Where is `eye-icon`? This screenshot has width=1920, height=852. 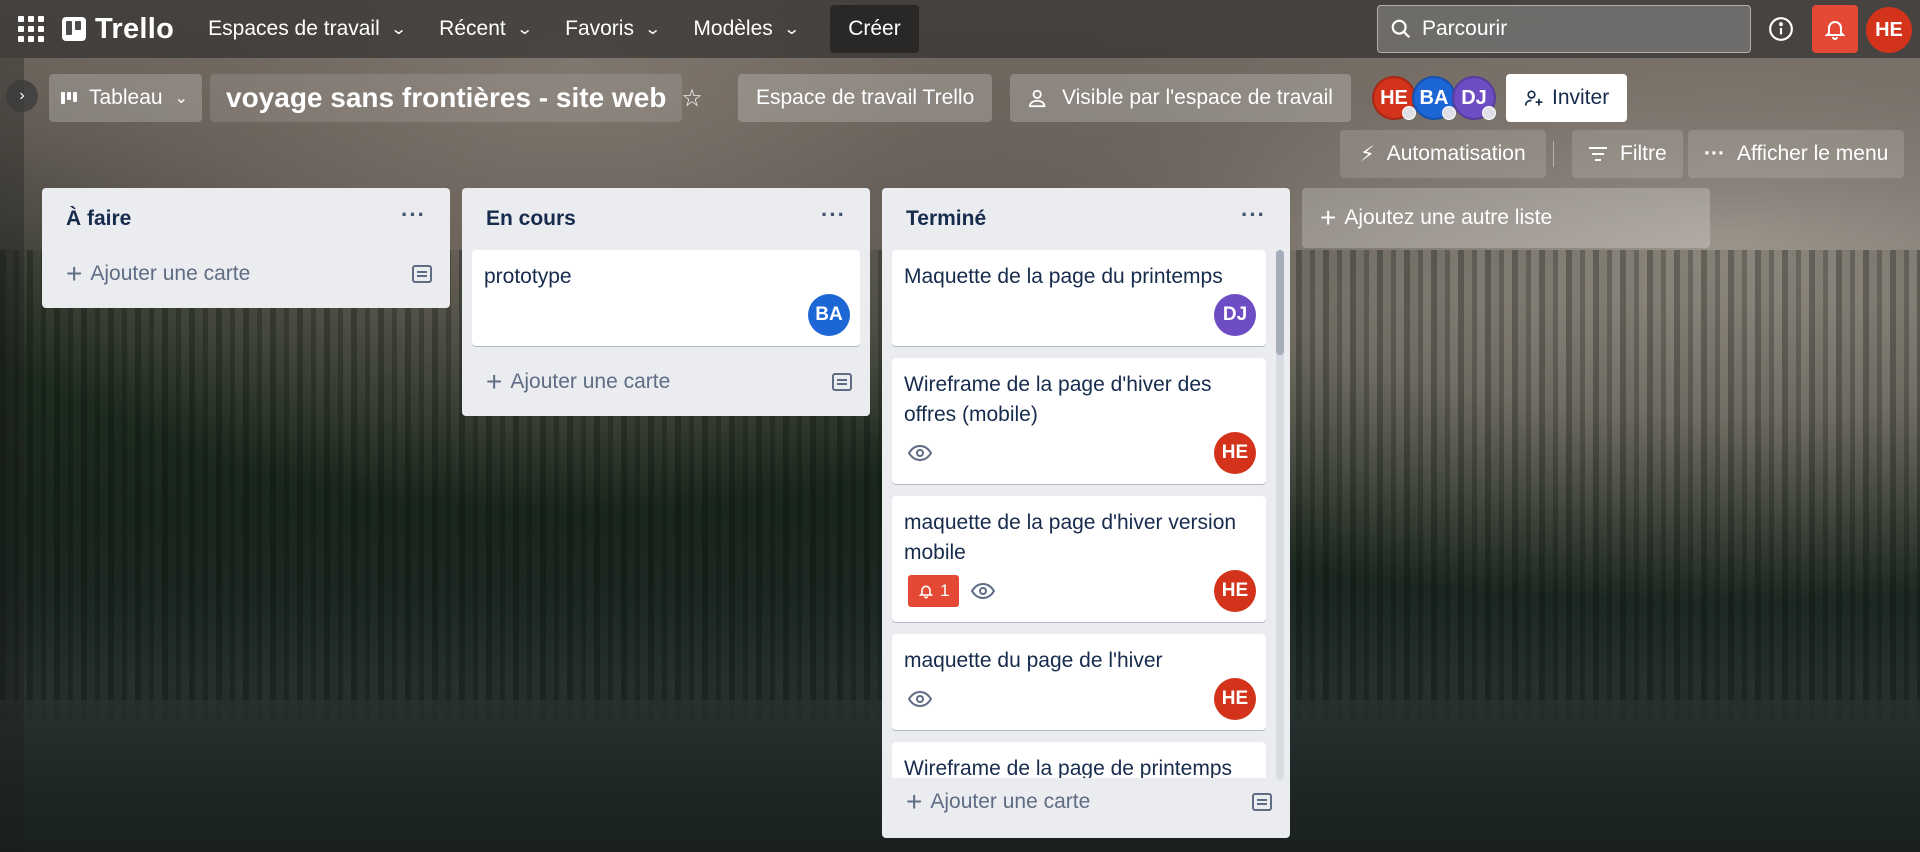
eye-icon is located at coordinates (920, 453).